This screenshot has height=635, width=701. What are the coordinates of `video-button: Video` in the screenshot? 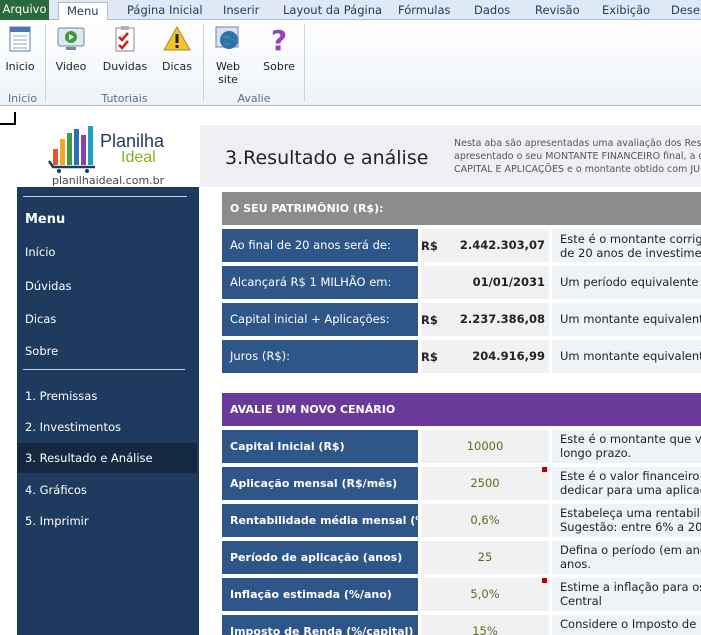 It's located at (71, 48).